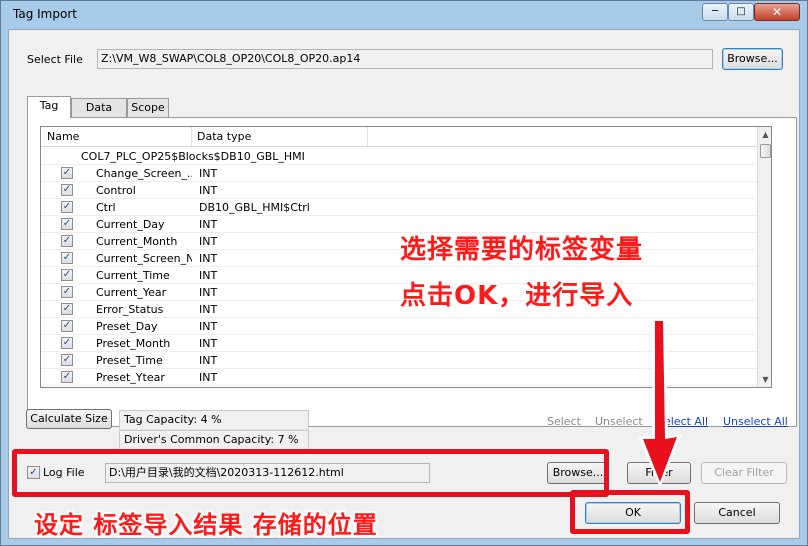 The width and height of the screenshot is (808, 546). I want to click on tab-data-type: Data type, so click(99, 115).